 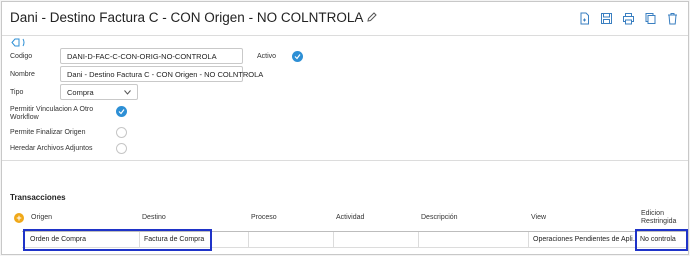 What do you see at coordinates (584, 18) in the screenshot?
I see `new-document-icon` at bounding box center [584, 18].